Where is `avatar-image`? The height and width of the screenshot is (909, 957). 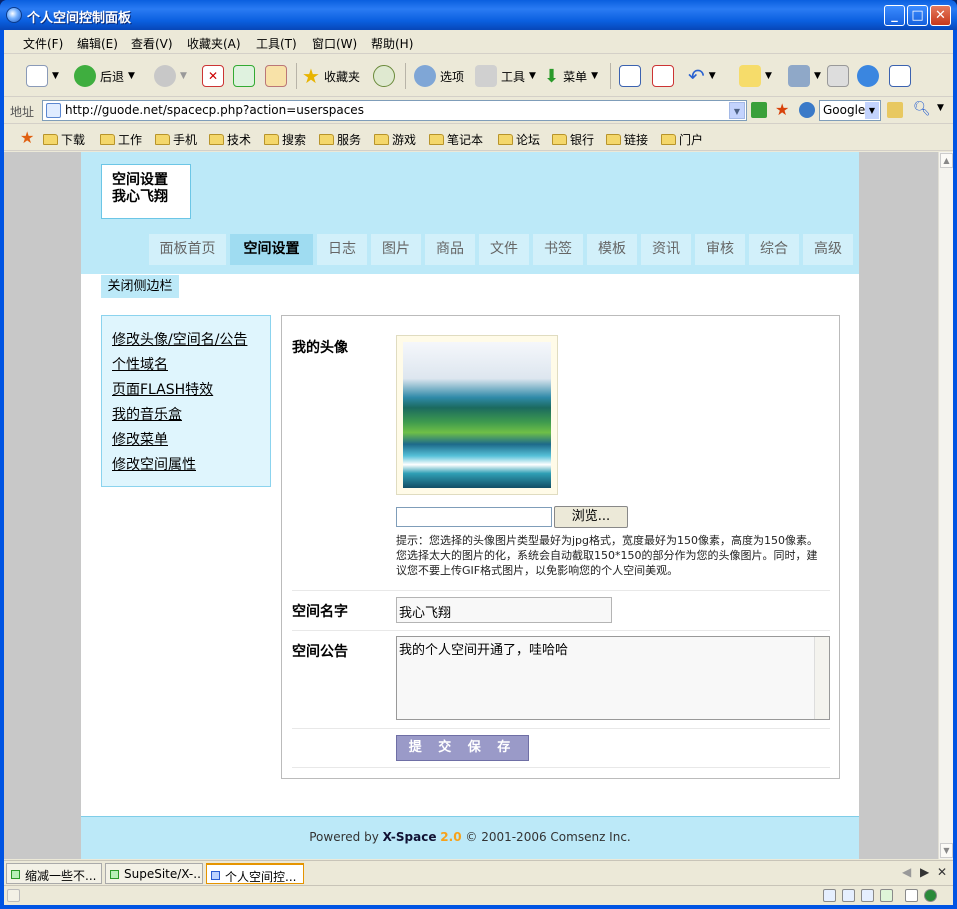 avatar-image is located at coordinates (477, 415).